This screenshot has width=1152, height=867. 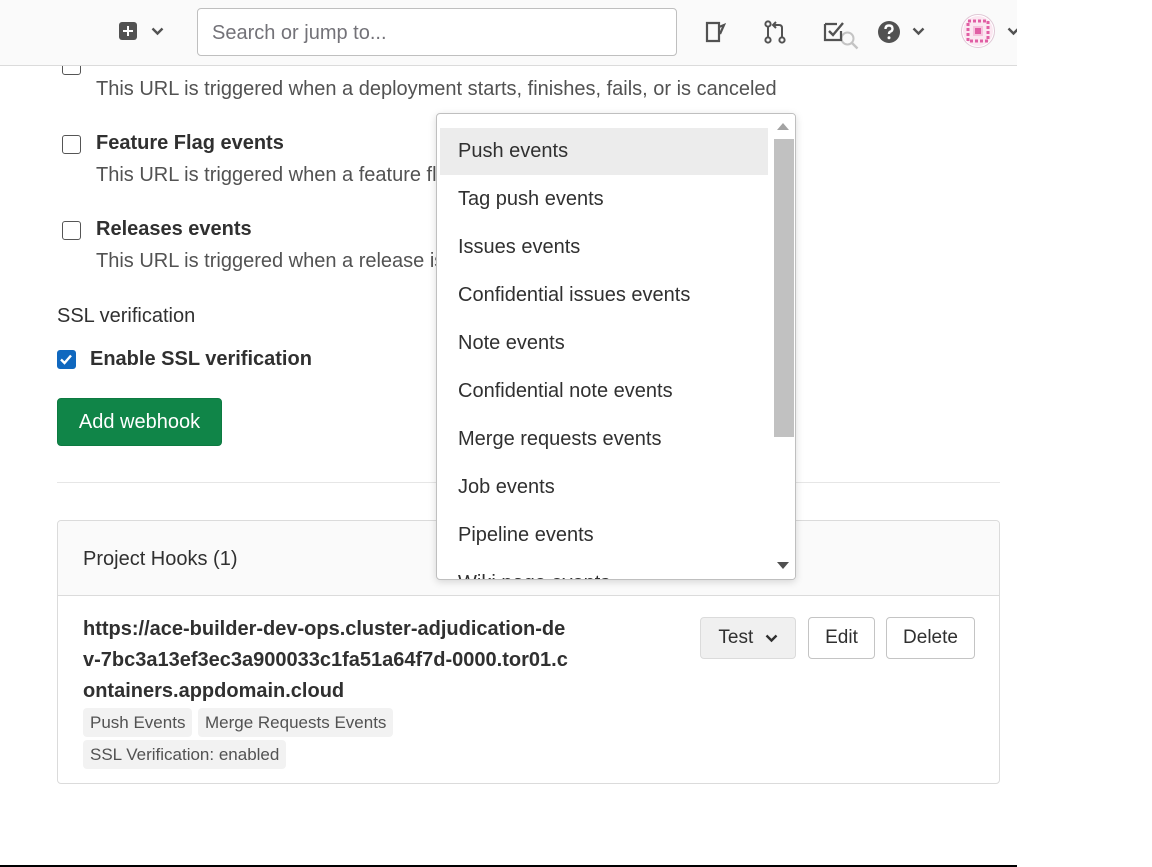 I want to click on ssl-verification-heading: SSL verification, so click(x=126, y=316).